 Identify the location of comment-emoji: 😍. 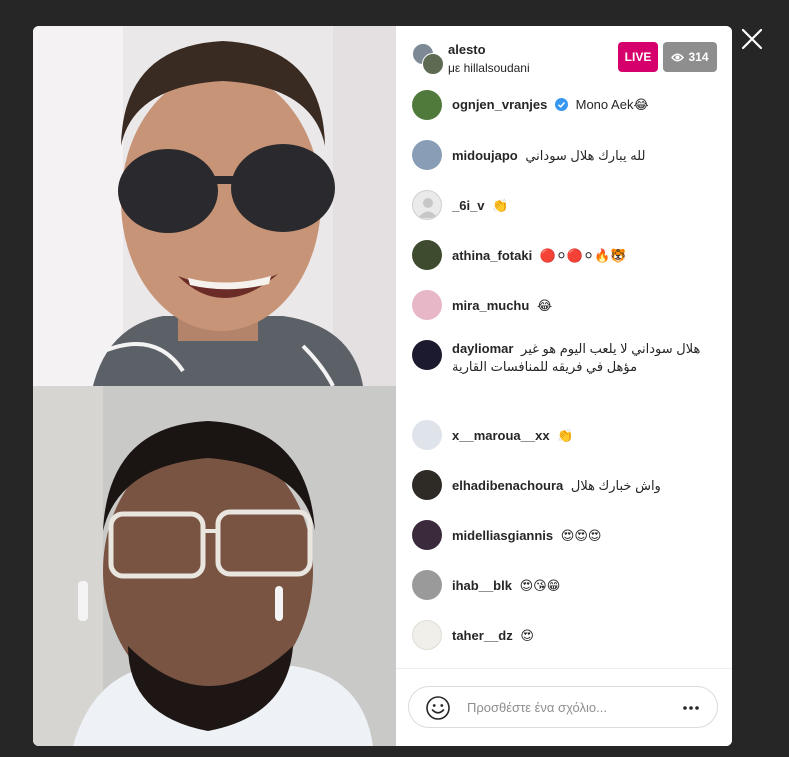
(527, 635).